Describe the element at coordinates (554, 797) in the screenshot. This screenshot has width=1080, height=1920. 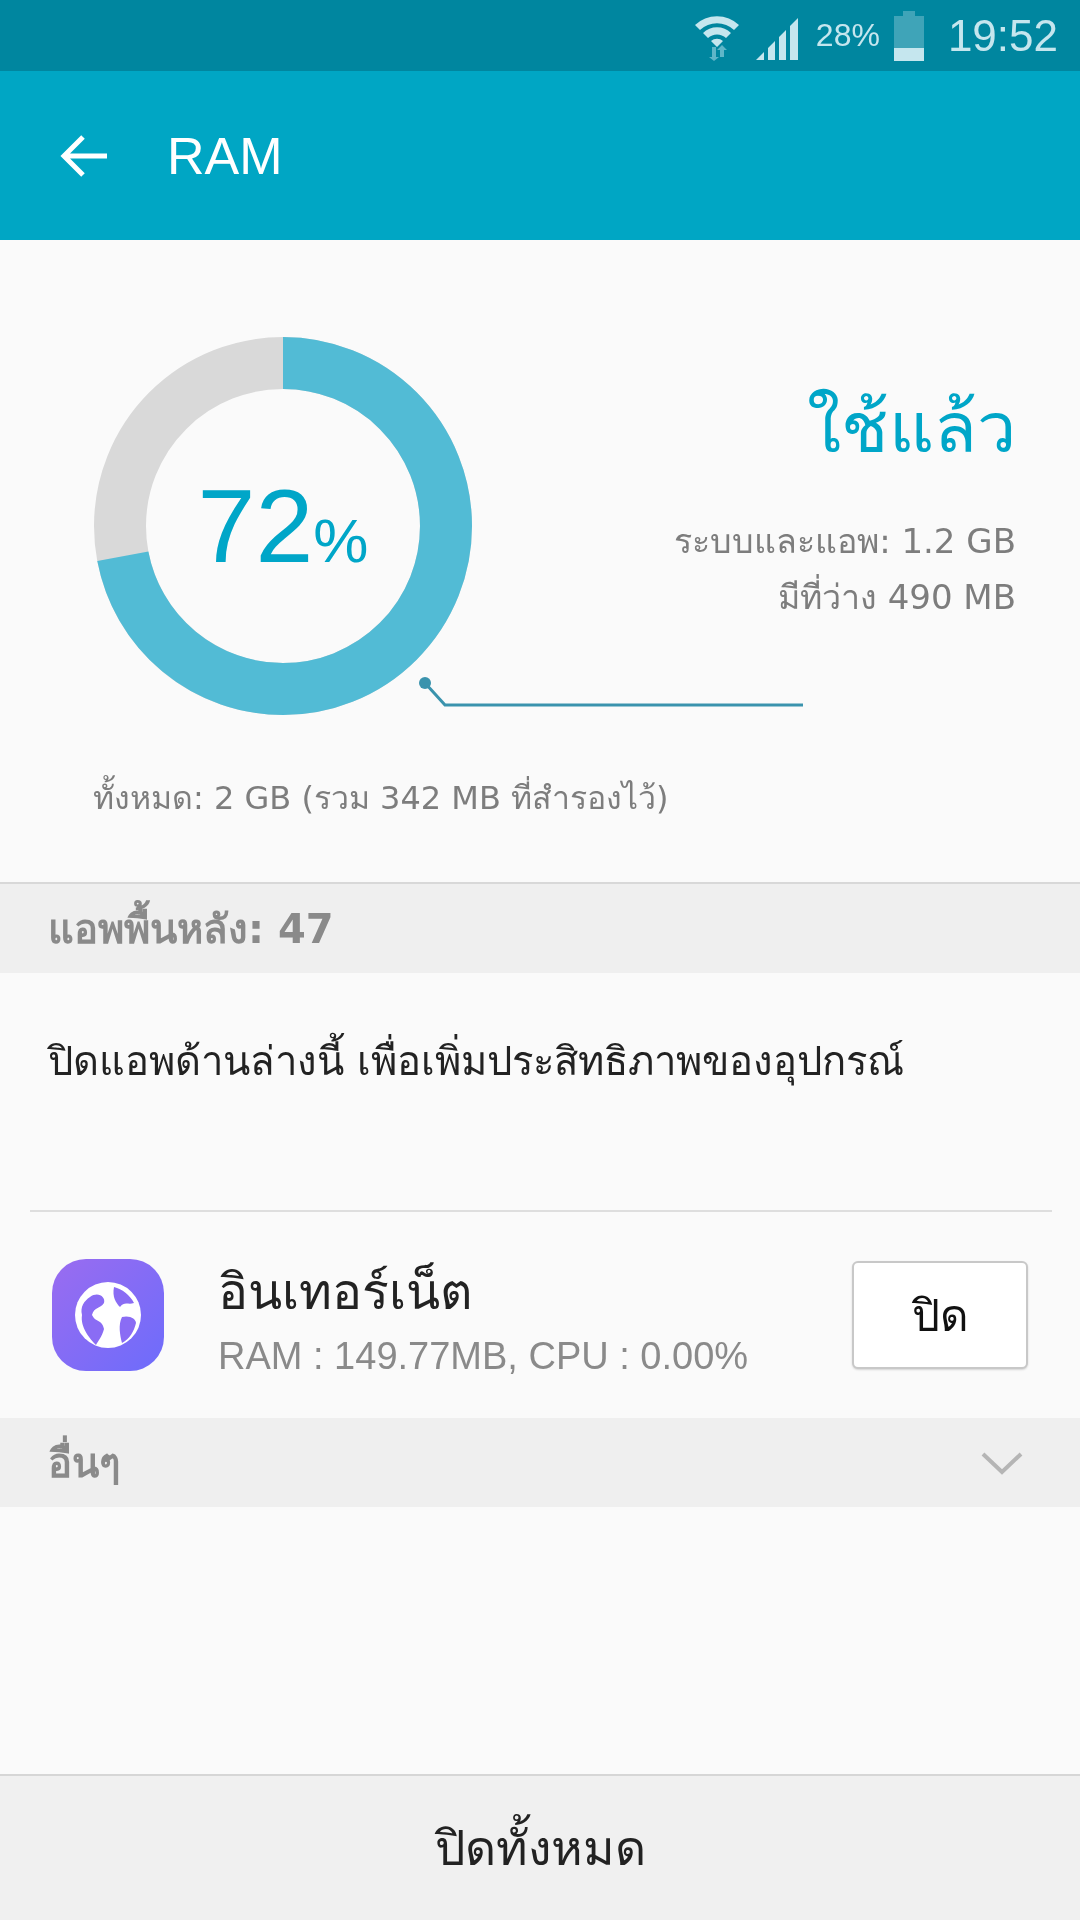
I see `total-memory: ทั้งหมด: 2 GB (รวม 342 MB ที่สำรองไว้)` at that location.